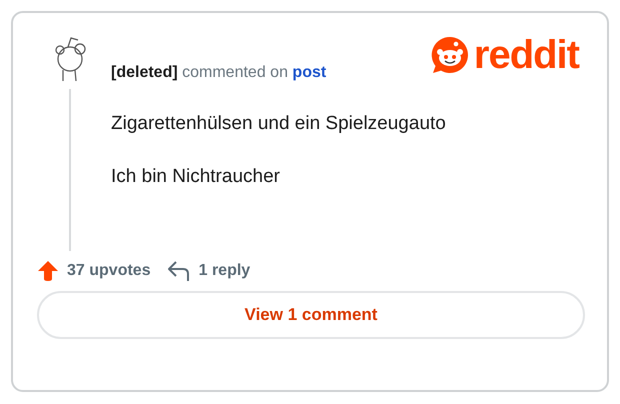 The height and width of the screenshot is (404, 620). Describe the element at coordinates (218, 73) in the screenshot. I see `comment-meta: [deleted] commented on post` at that location.